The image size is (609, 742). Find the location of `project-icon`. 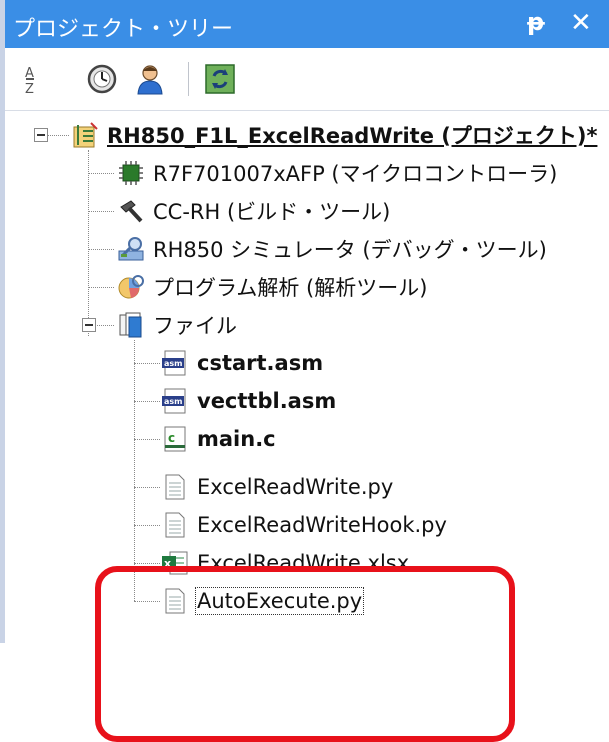

project-icon is located at coordinates (85, 135).